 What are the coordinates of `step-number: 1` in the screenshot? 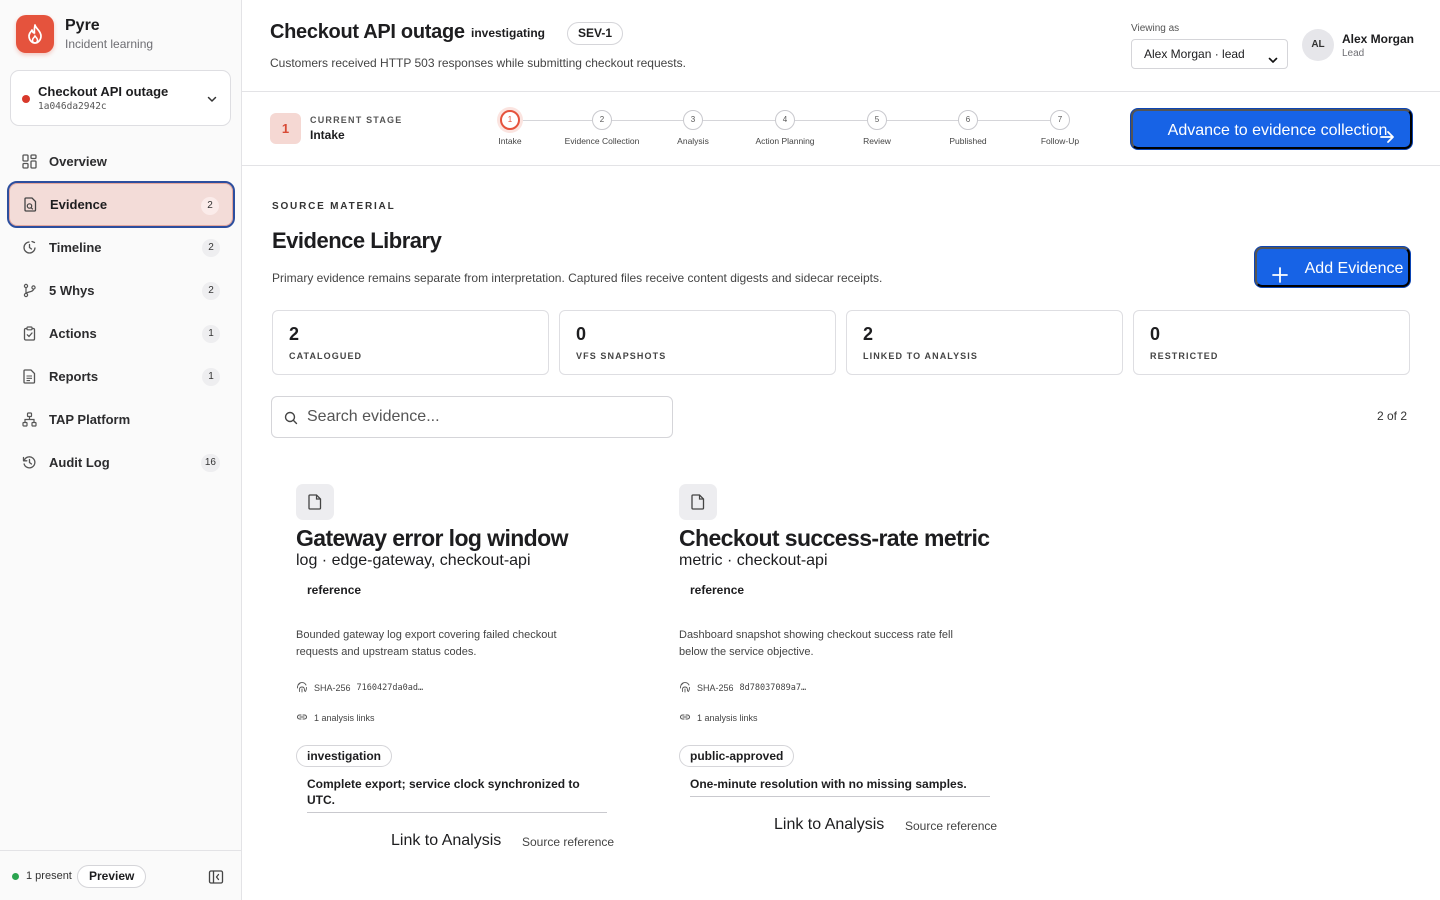 It's located at (510, 120).